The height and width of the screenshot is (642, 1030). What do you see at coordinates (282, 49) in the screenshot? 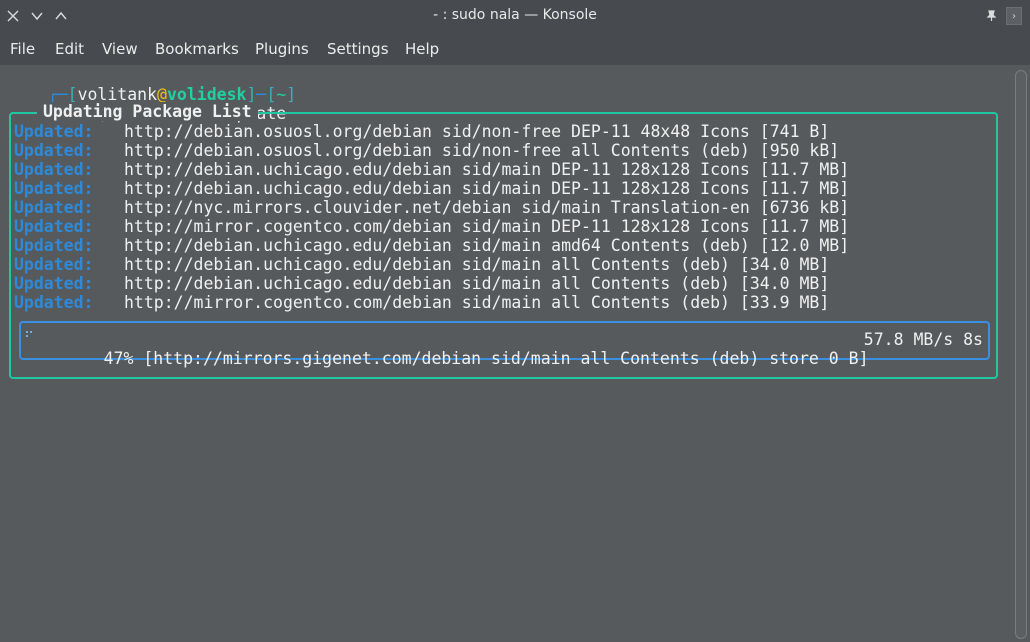
I see `menu-plugins: Plugins` at bounding box center [282, 49].